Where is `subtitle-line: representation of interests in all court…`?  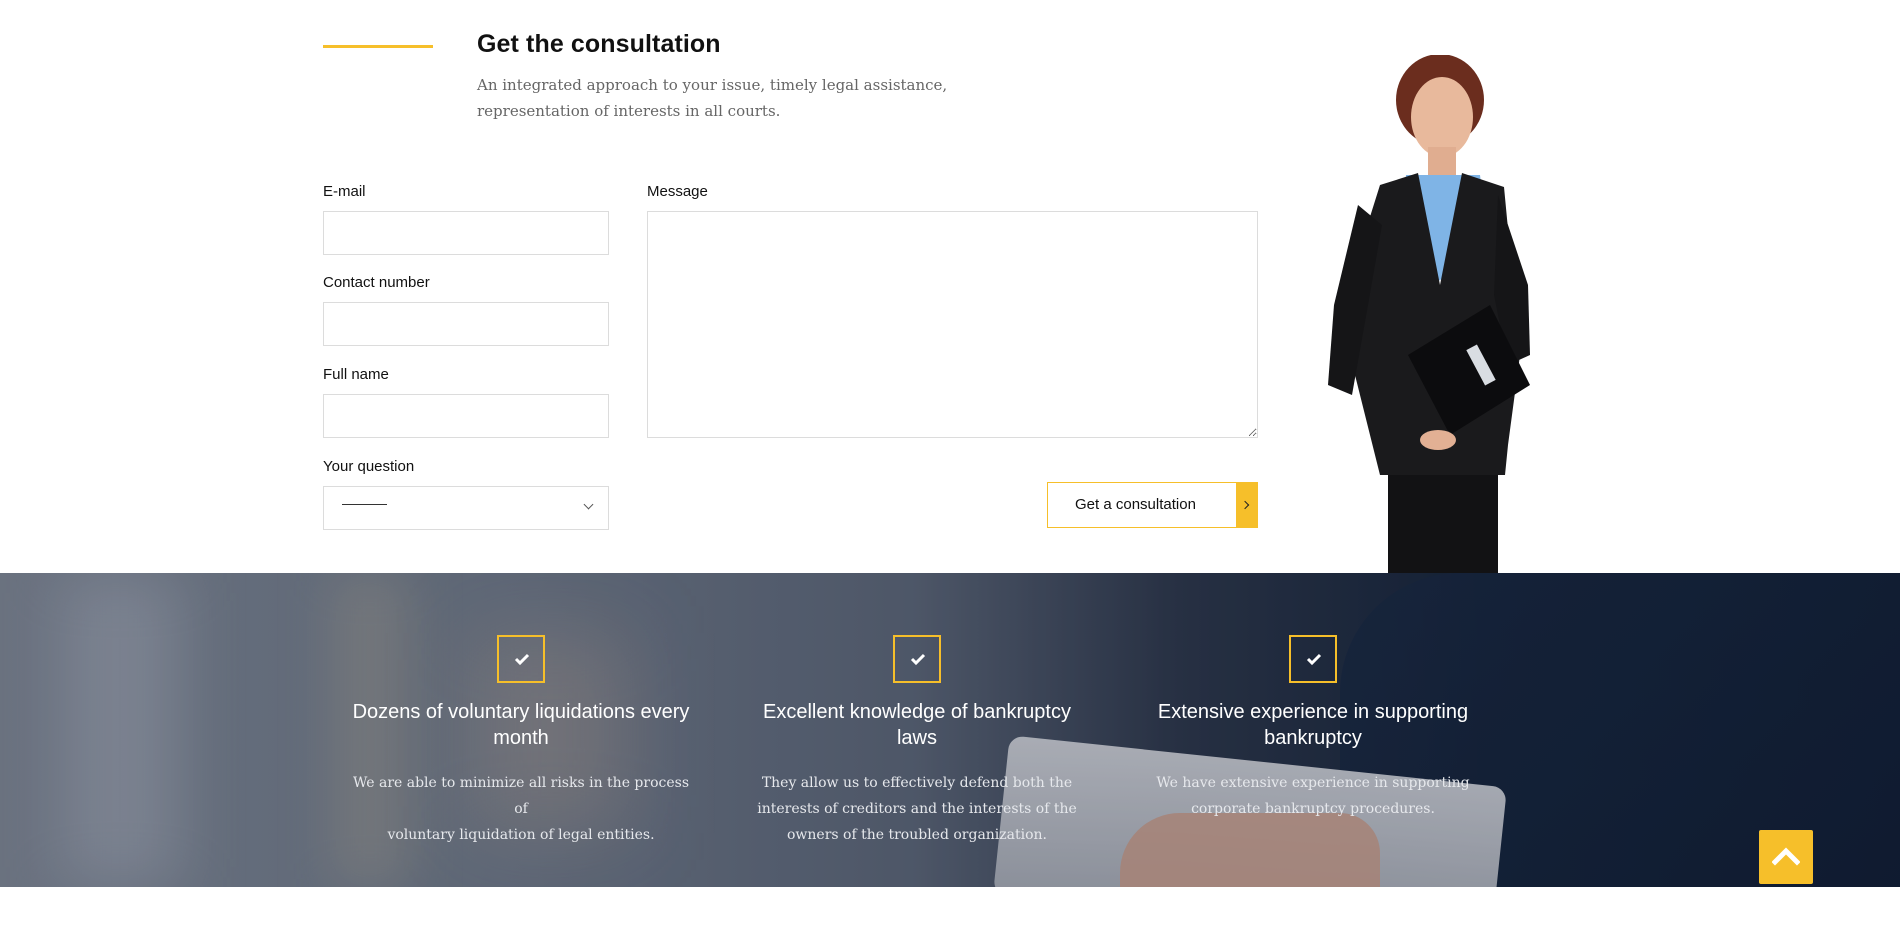 subtitle-line: representation of interests in all court… is located at coordinates (629, 111).